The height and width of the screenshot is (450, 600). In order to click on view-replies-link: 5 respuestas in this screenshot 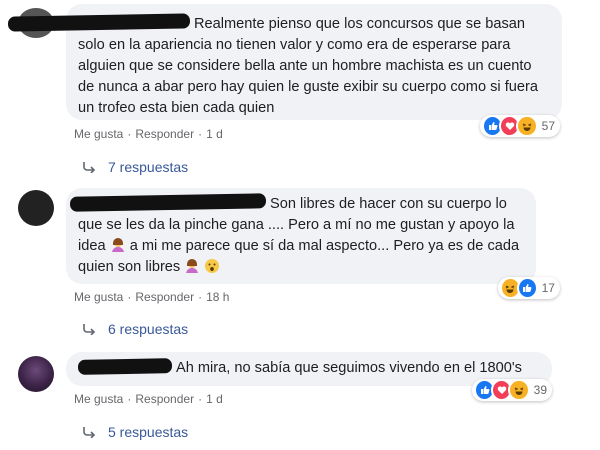, I will do `click(135, 432)`.